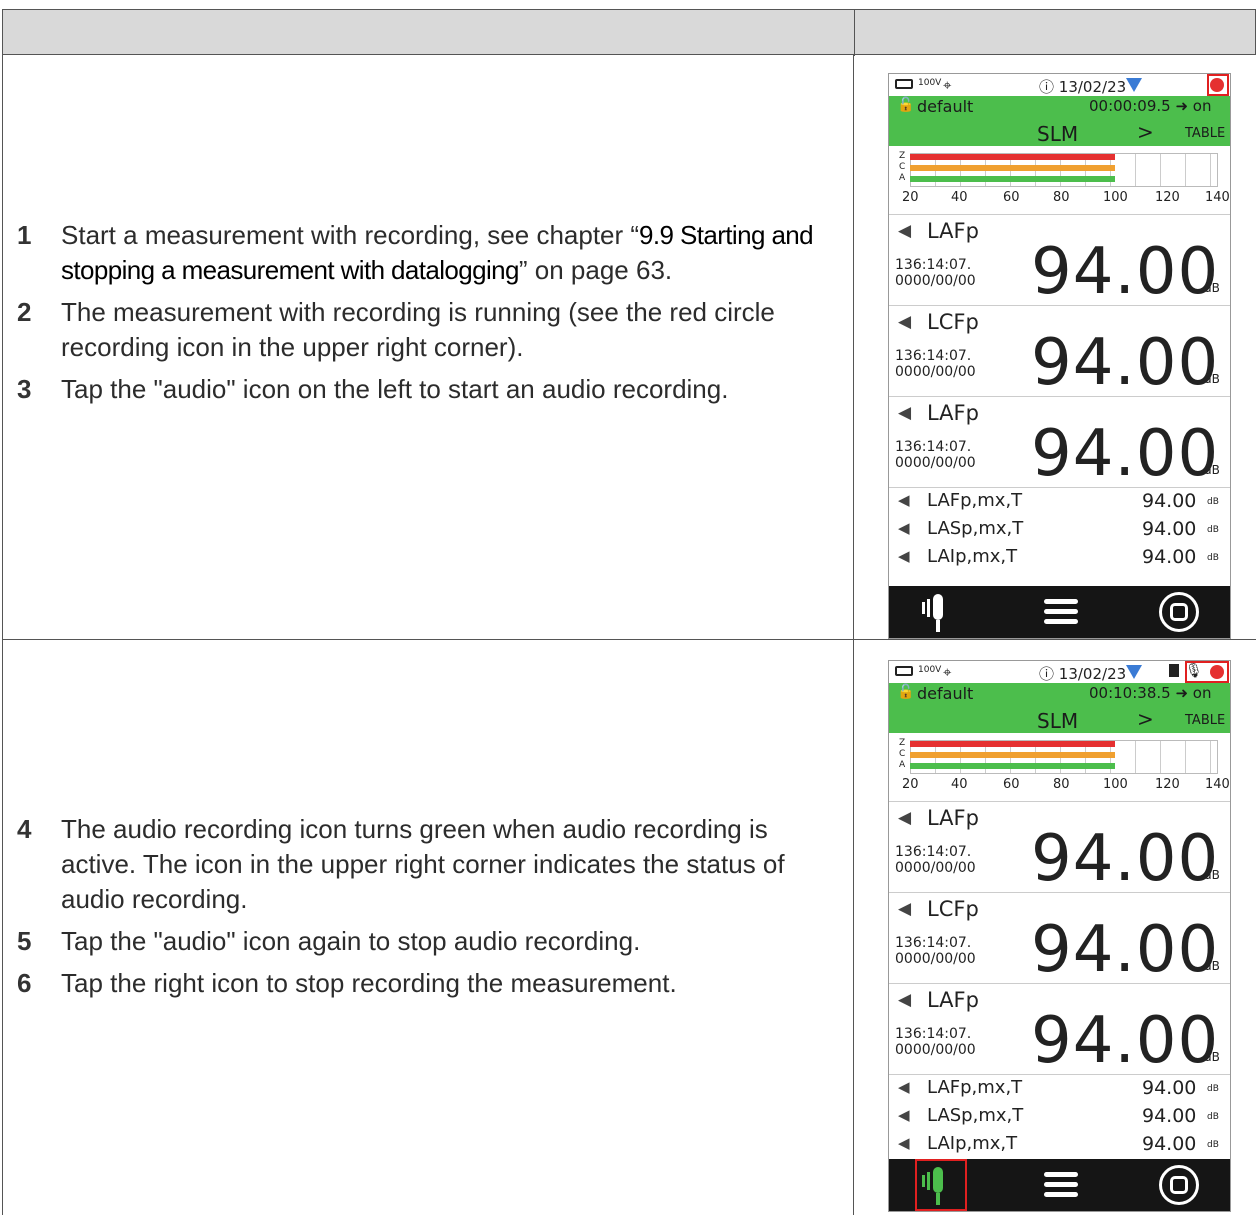 This screenshot has width=1256, height=1215. What do you see at coordinates (1174, 670) in the screenshot?
I see `sd-card-icon` at bounding box center [1174, 670].